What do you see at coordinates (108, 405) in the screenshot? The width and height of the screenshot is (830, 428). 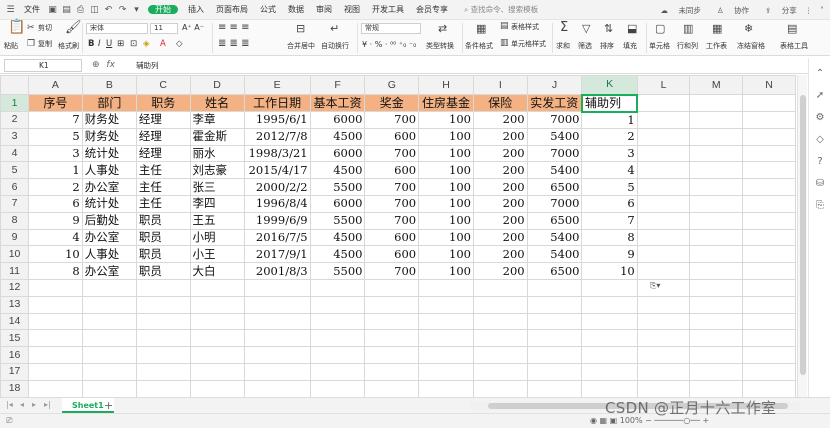 I see `add-sheet-button: +` at bounding box center [108, 405].